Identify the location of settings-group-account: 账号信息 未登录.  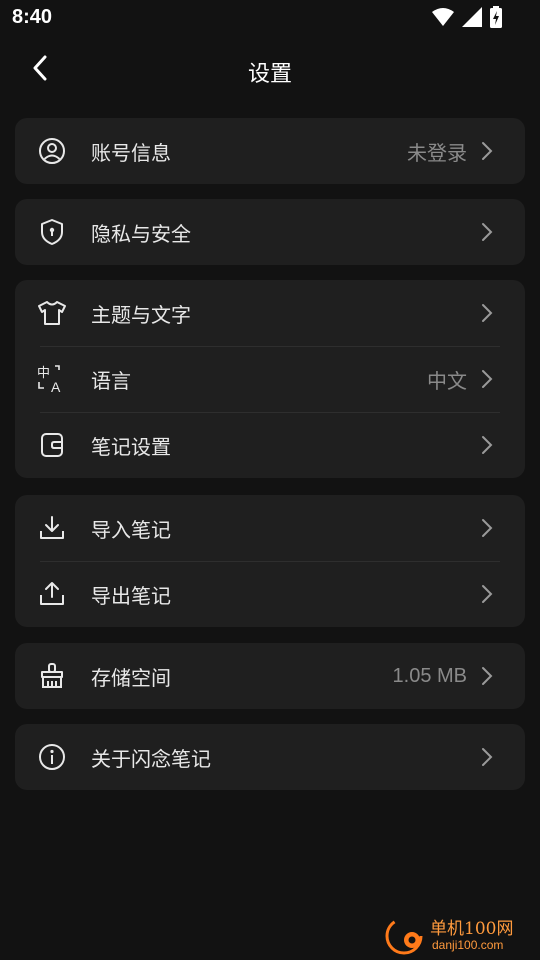
(270, 151).